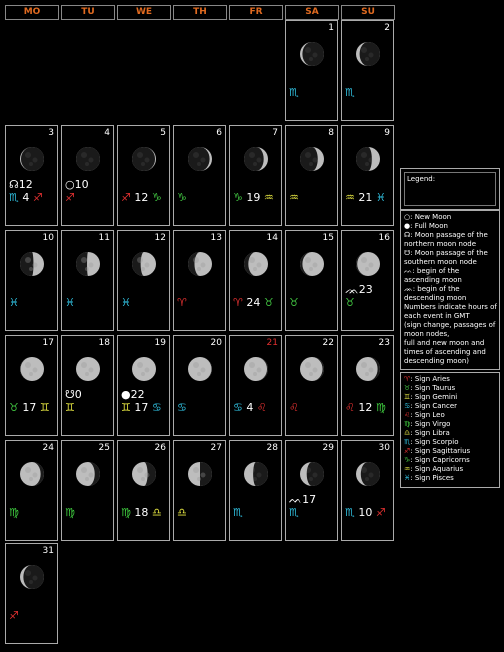 The image size is (504, 652). Describe the element at coordinates (141, 512) in the screenshot. I see `zodiac-sign-line: ♍ 18 ♎` at that location.